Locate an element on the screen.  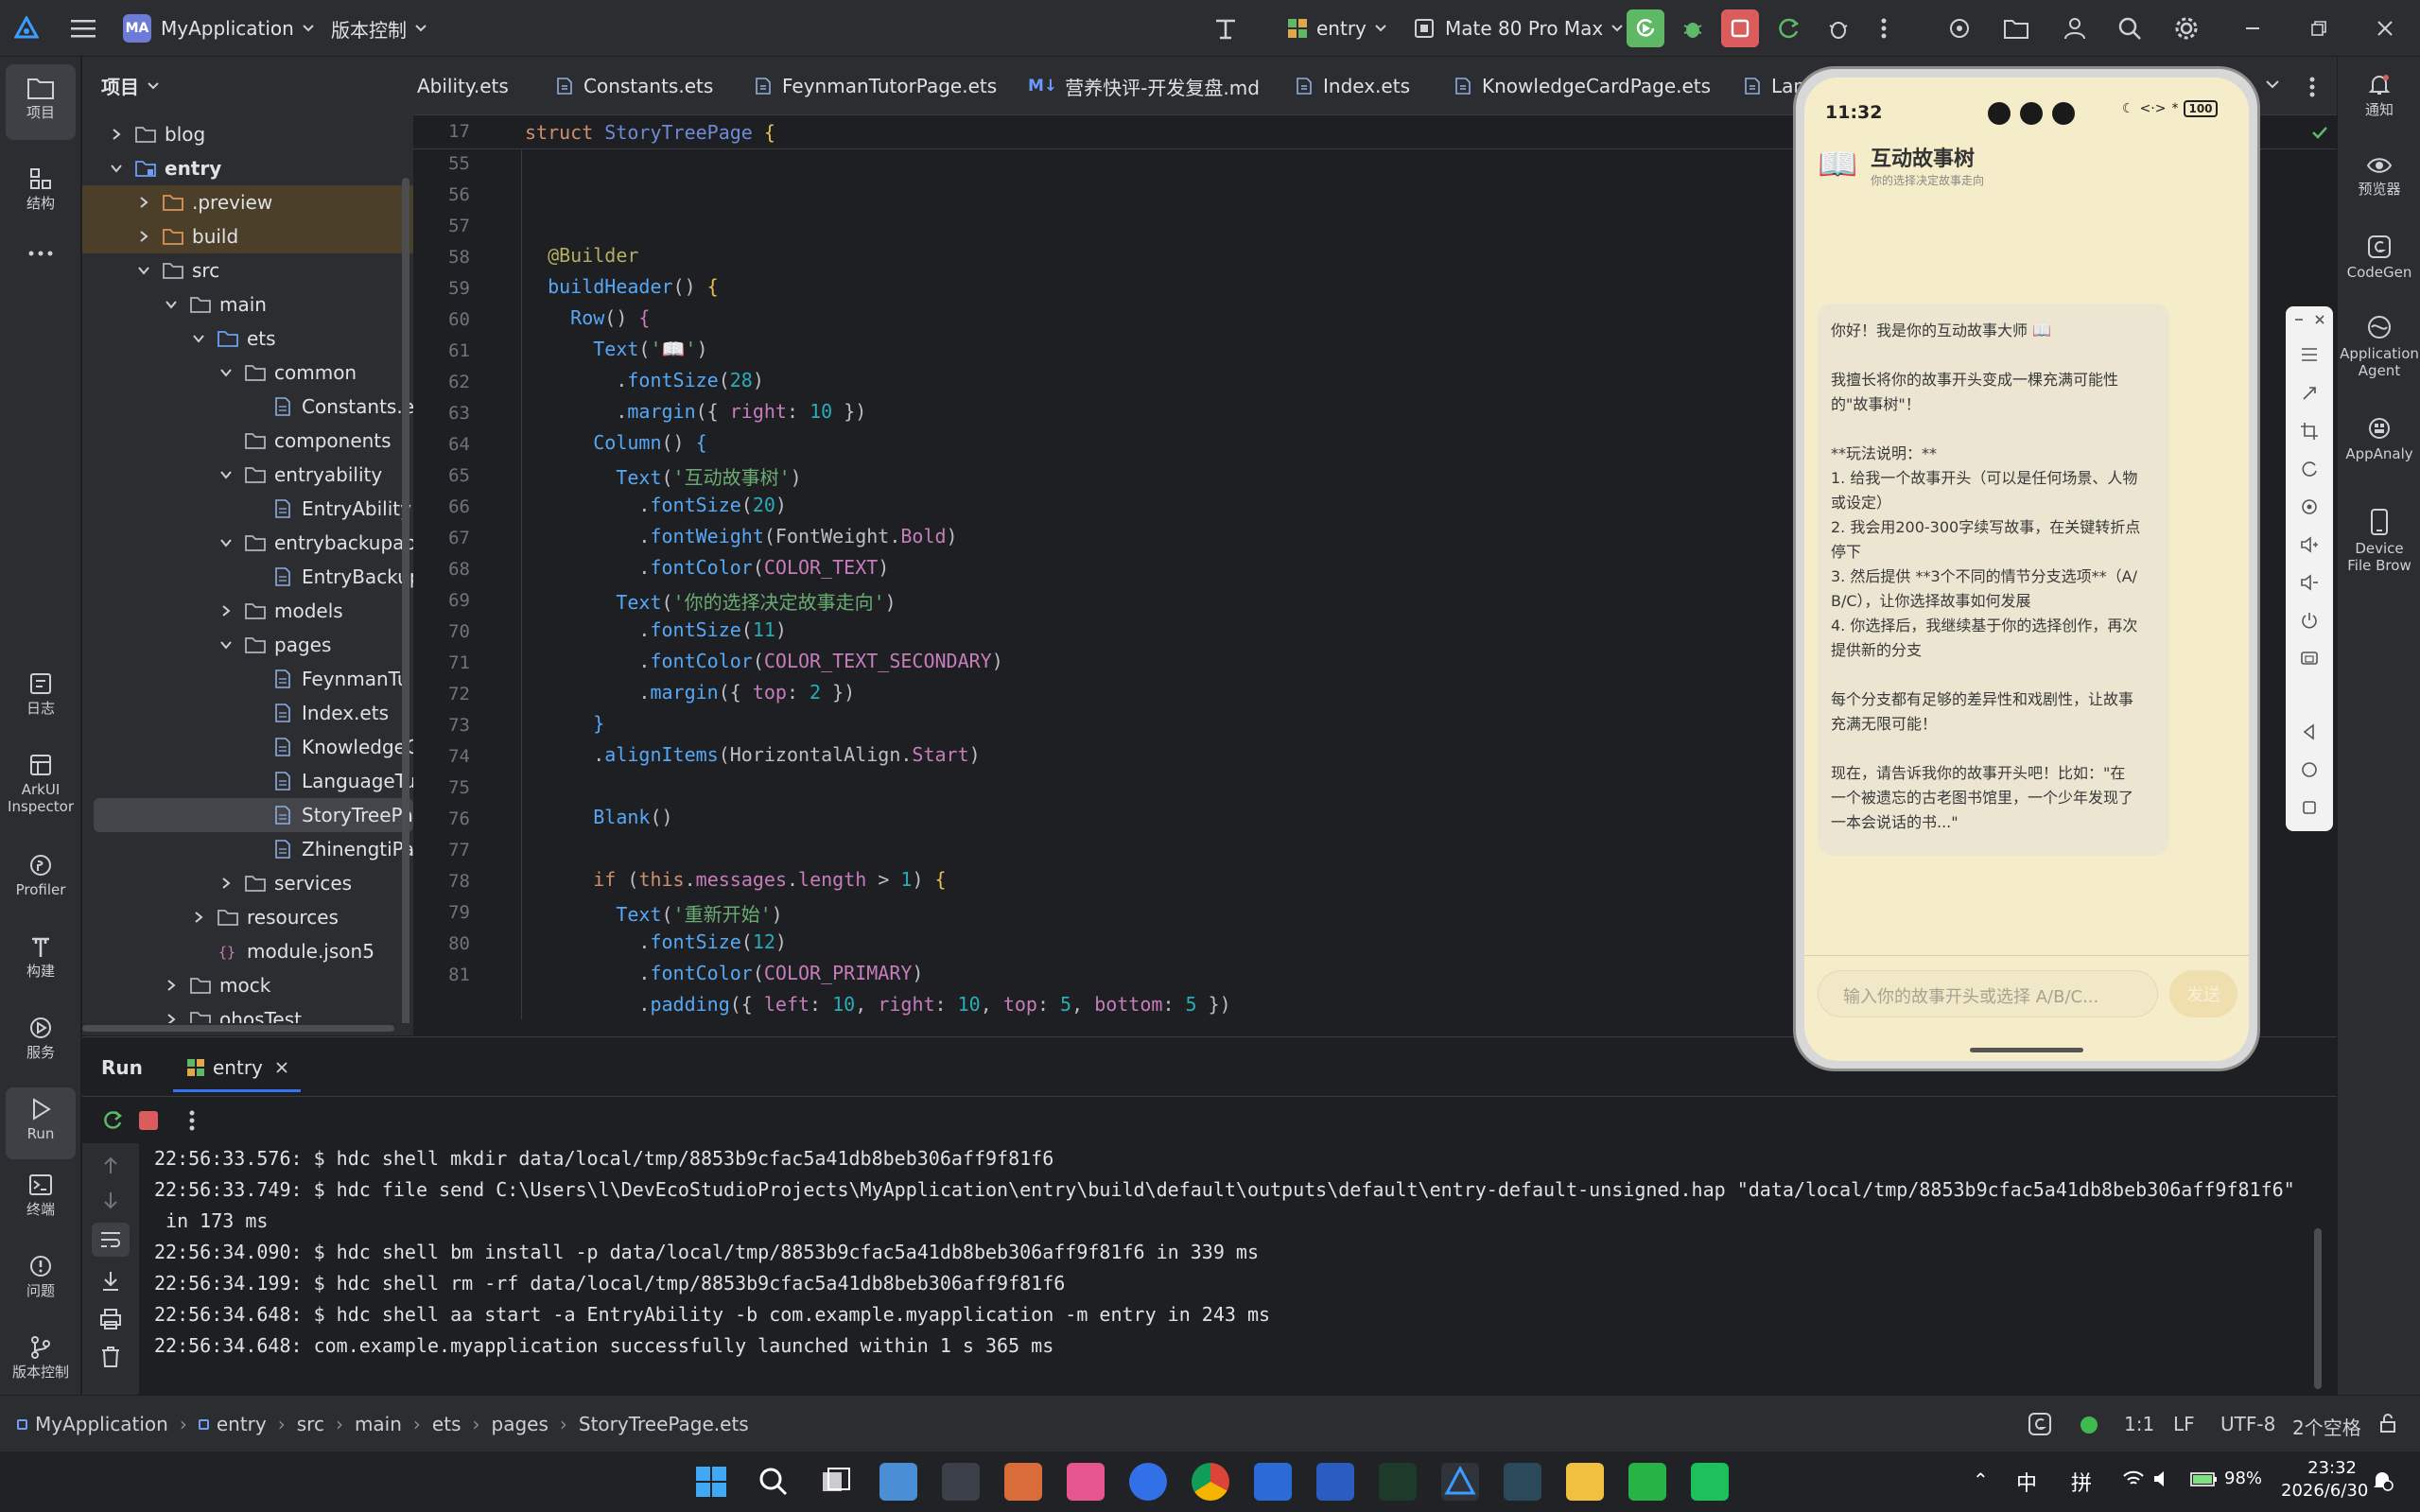
run-config-selector: entry is located at coordinates (1337, 28).